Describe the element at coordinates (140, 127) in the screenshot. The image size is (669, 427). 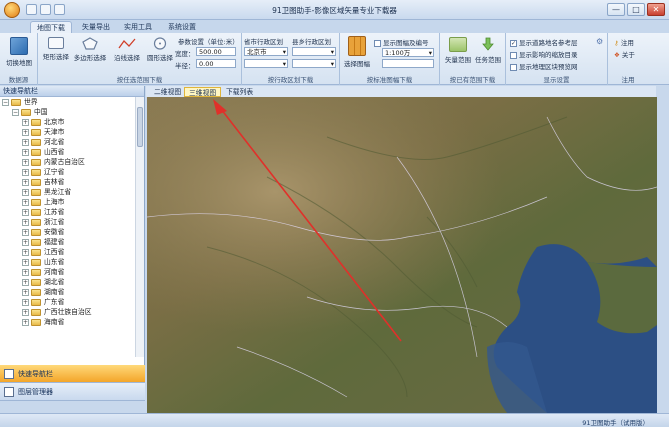
I see `scroll-thumb` at that location.